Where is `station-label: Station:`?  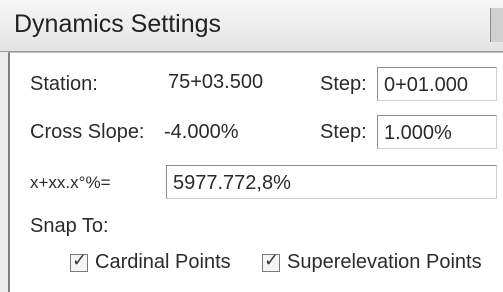 station-label: Station: is located at coordinates (64, 84).